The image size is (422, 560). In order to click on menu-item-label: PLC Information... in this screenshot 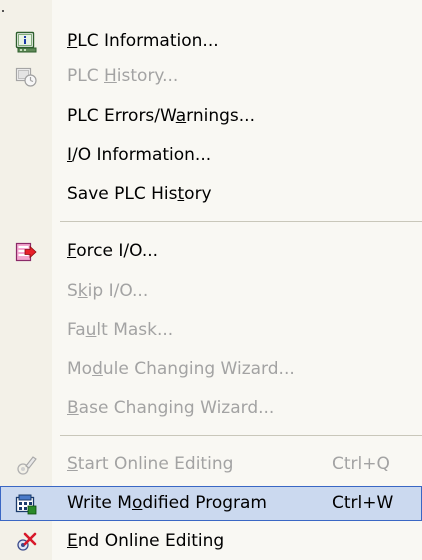, I will do `click(143, 41)`.